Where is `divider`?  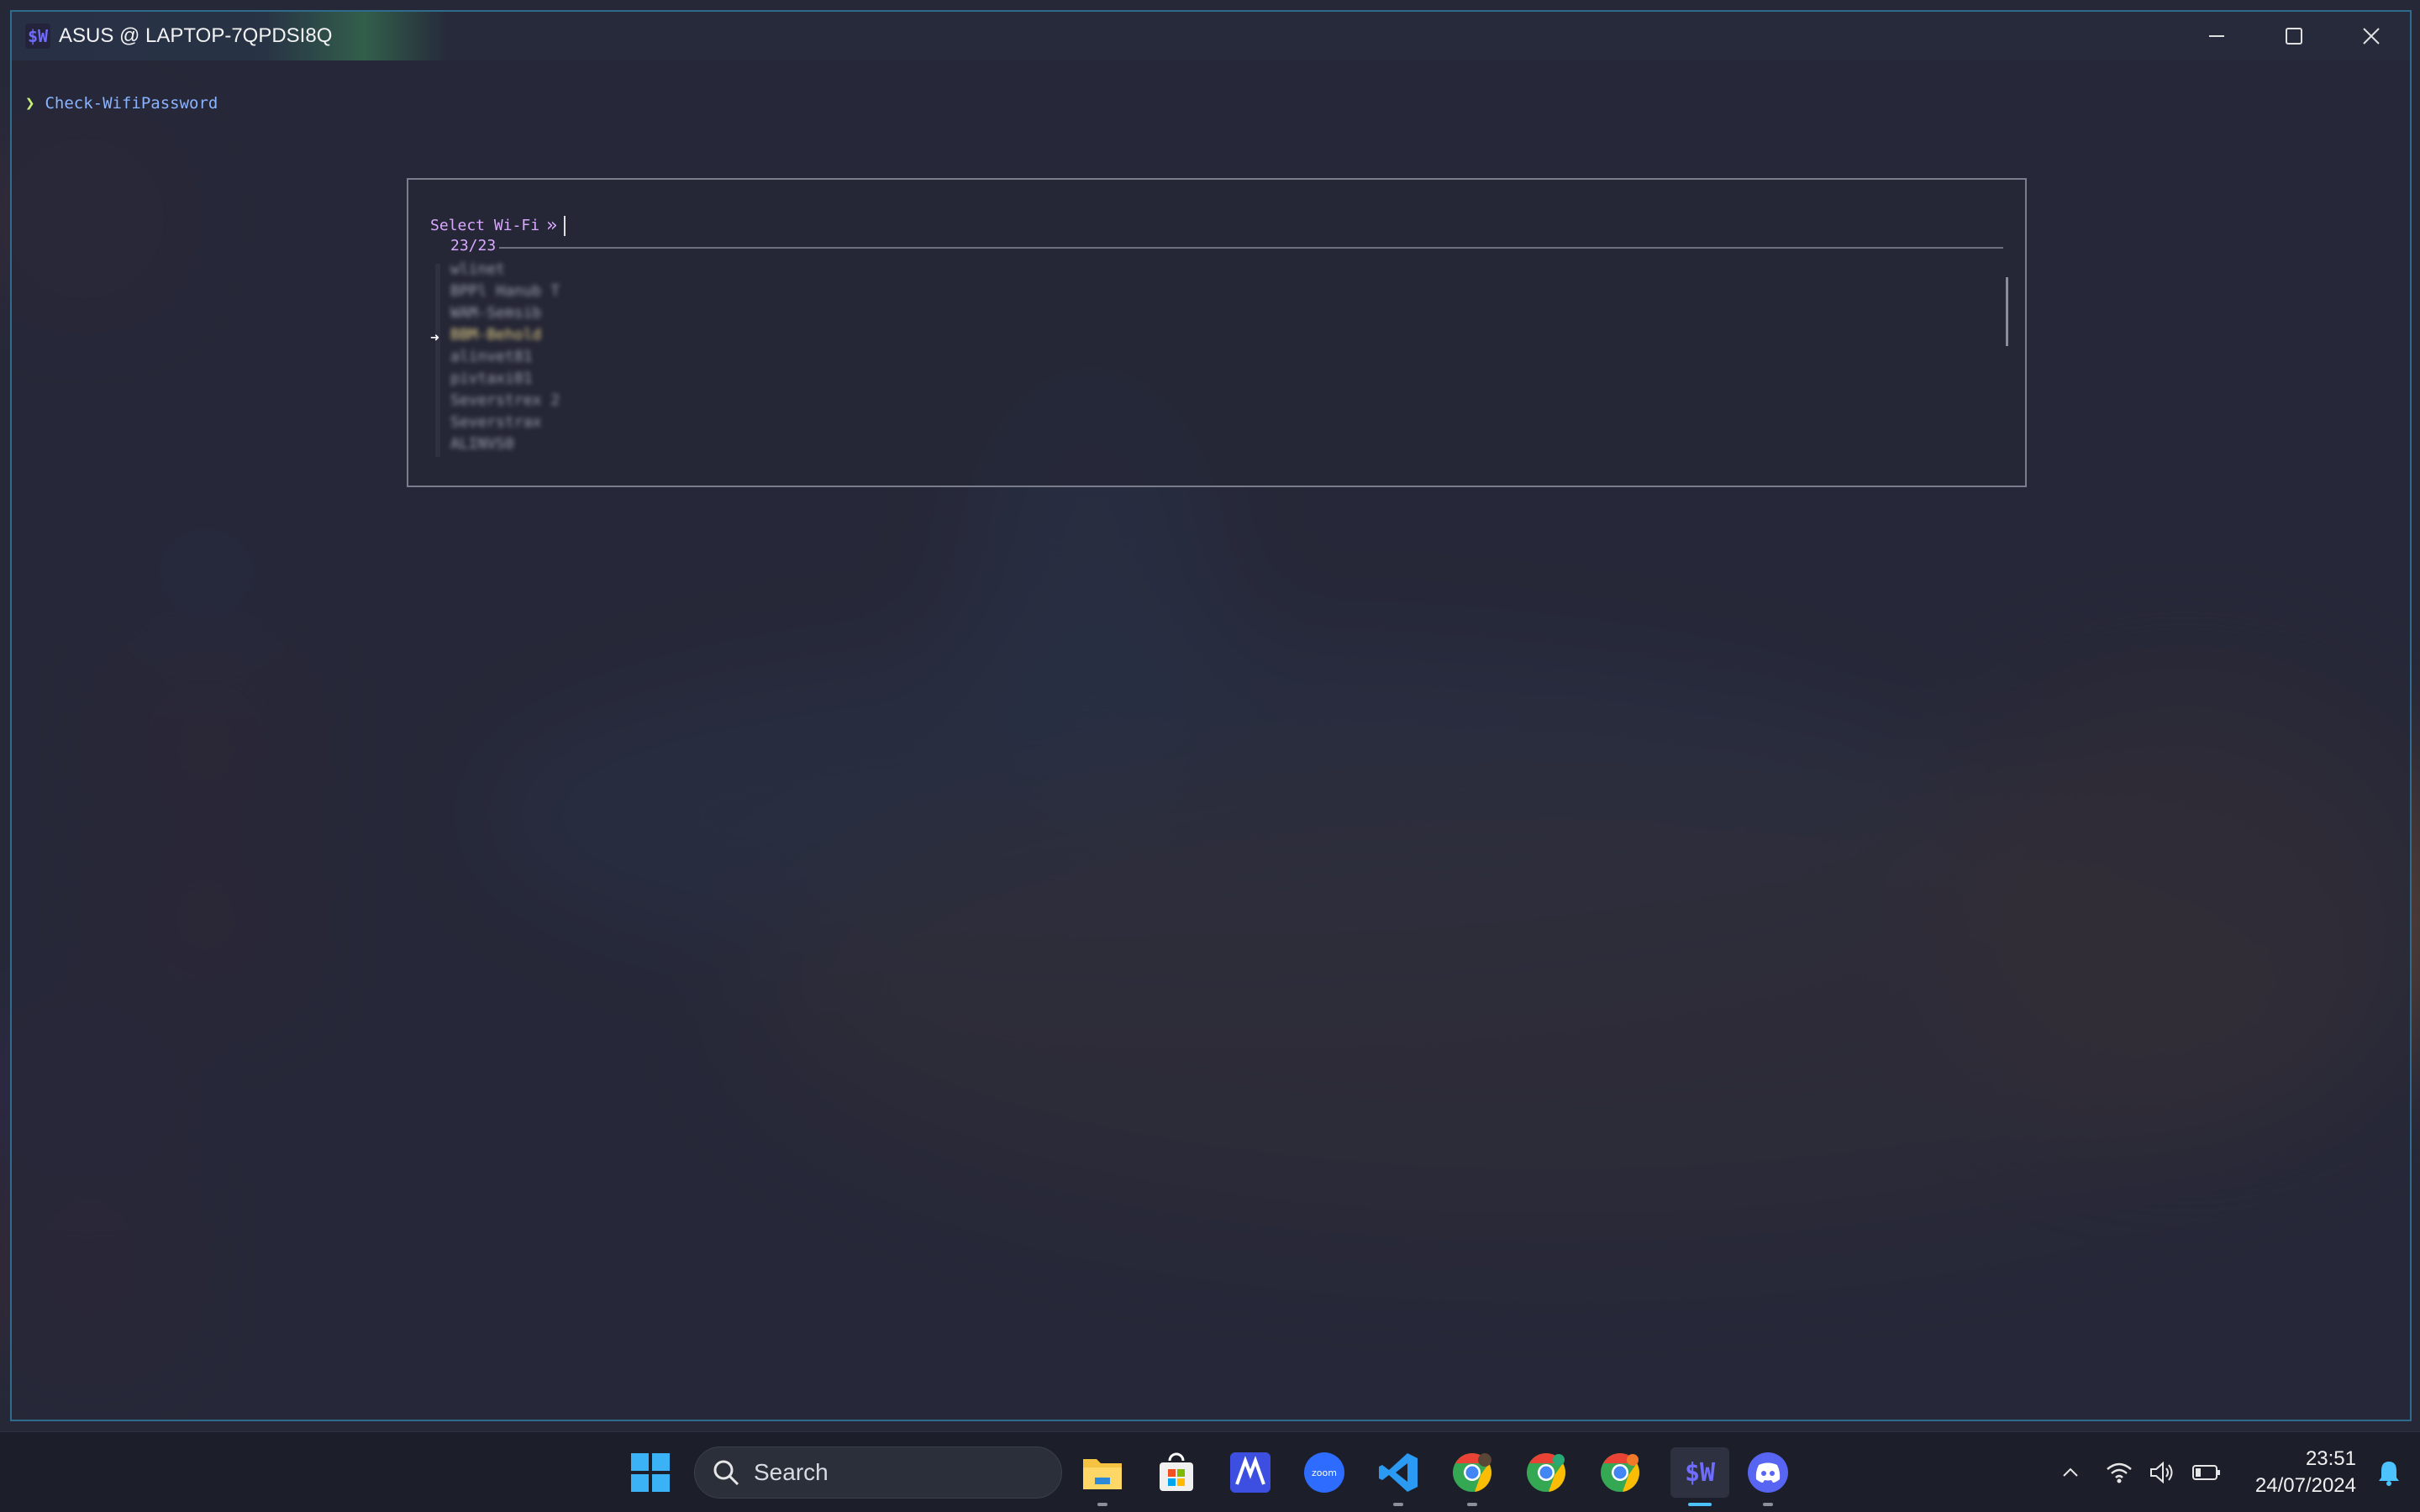 divider is located at coordinates (1251, 248).